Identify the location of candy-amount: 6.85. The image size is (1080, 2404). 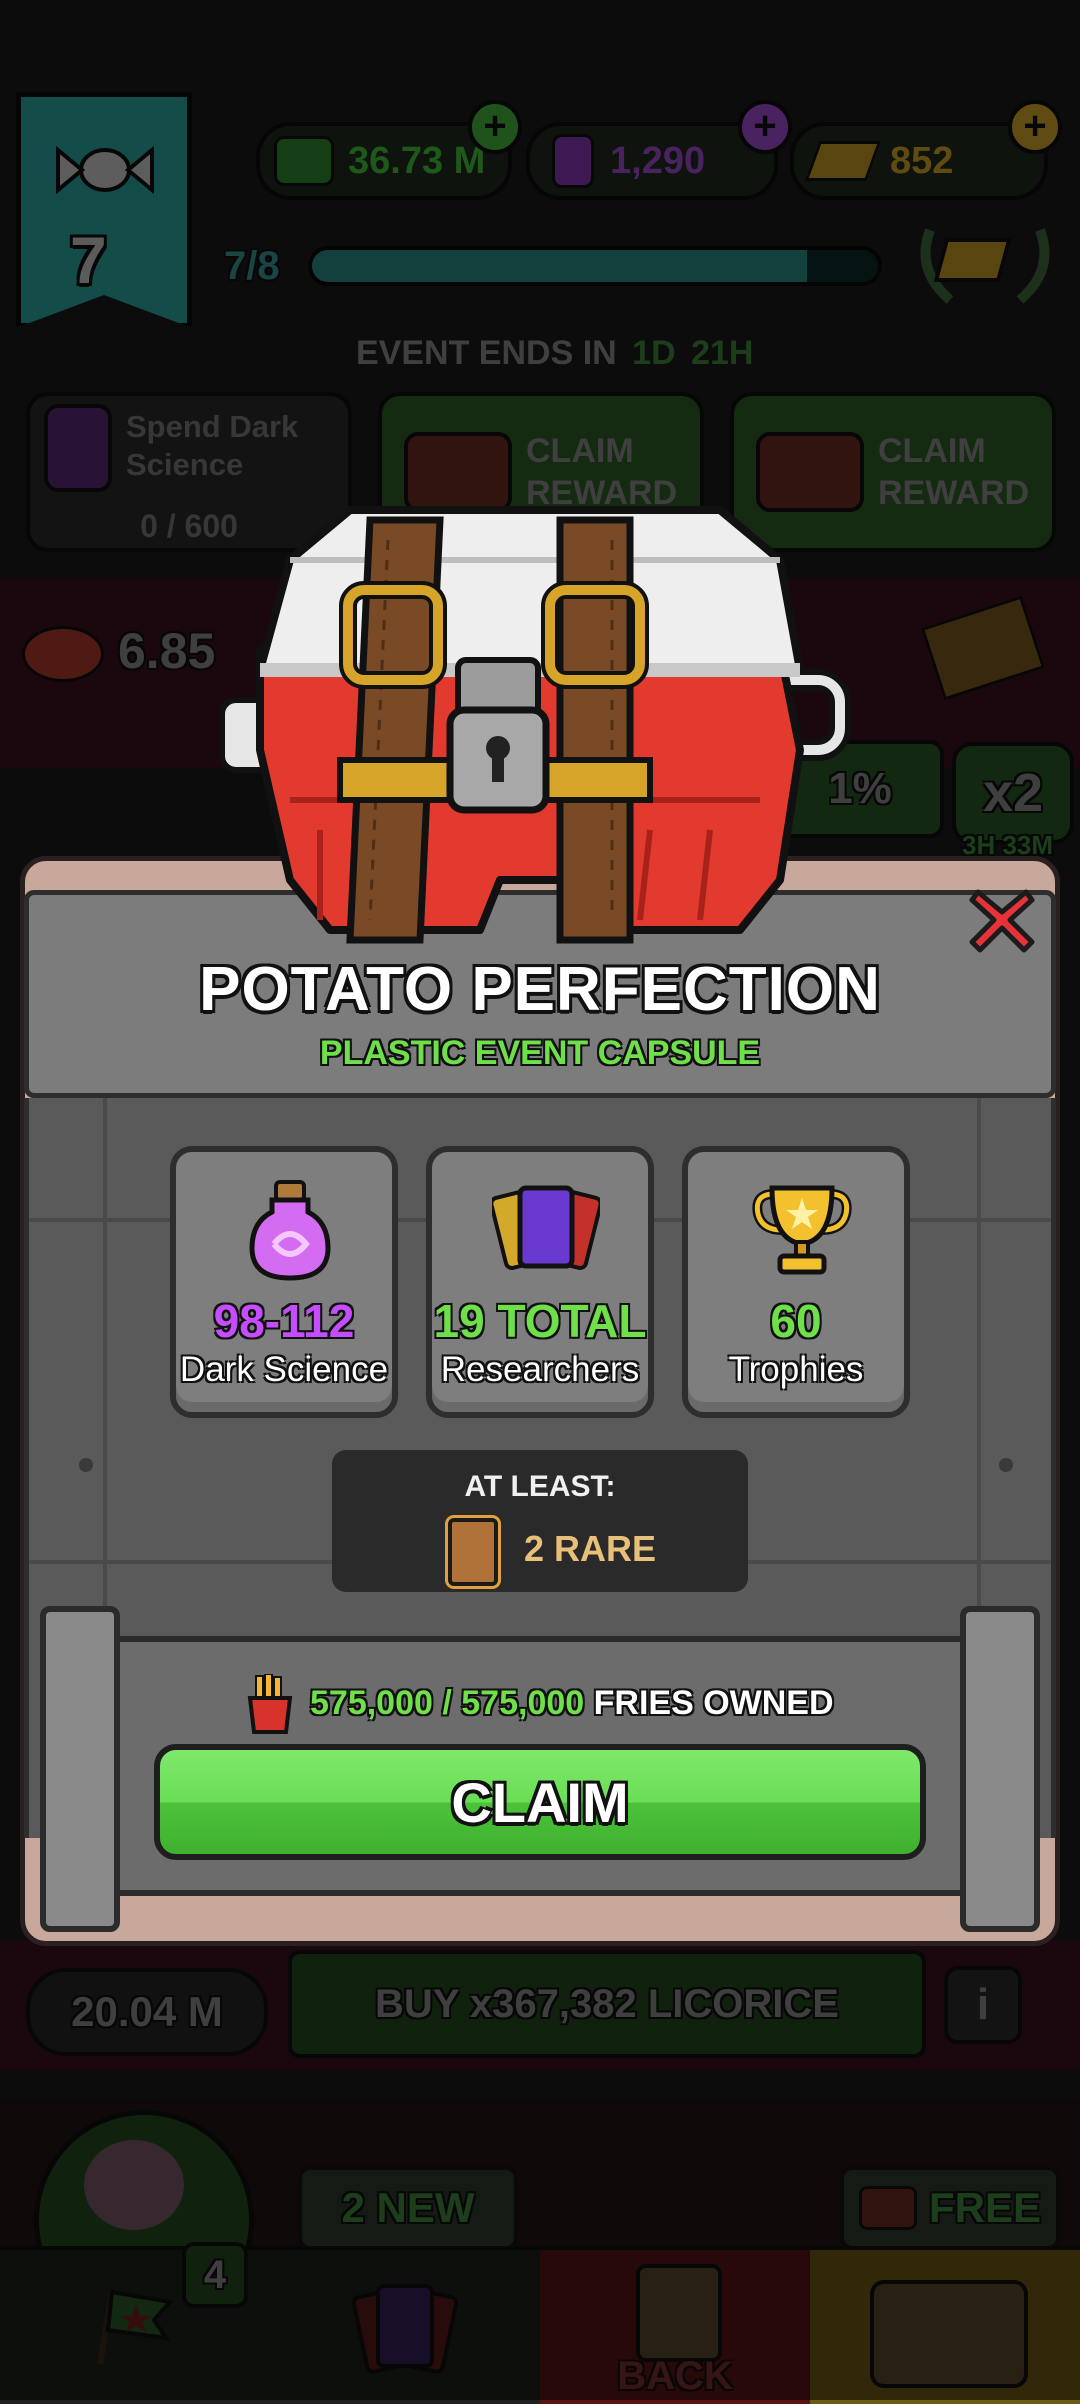
(167, 651).